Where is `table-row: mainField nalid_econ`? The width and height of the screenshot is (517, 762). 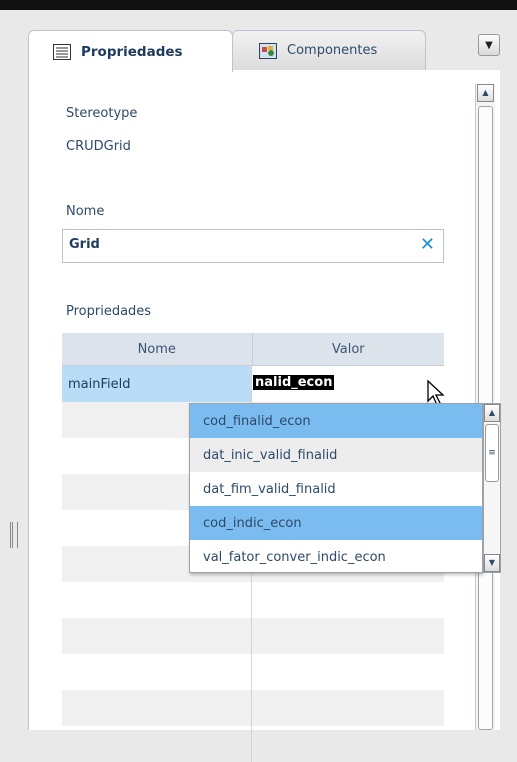 table-row: mainField nalid_econ is located at coordinates (253, 384).